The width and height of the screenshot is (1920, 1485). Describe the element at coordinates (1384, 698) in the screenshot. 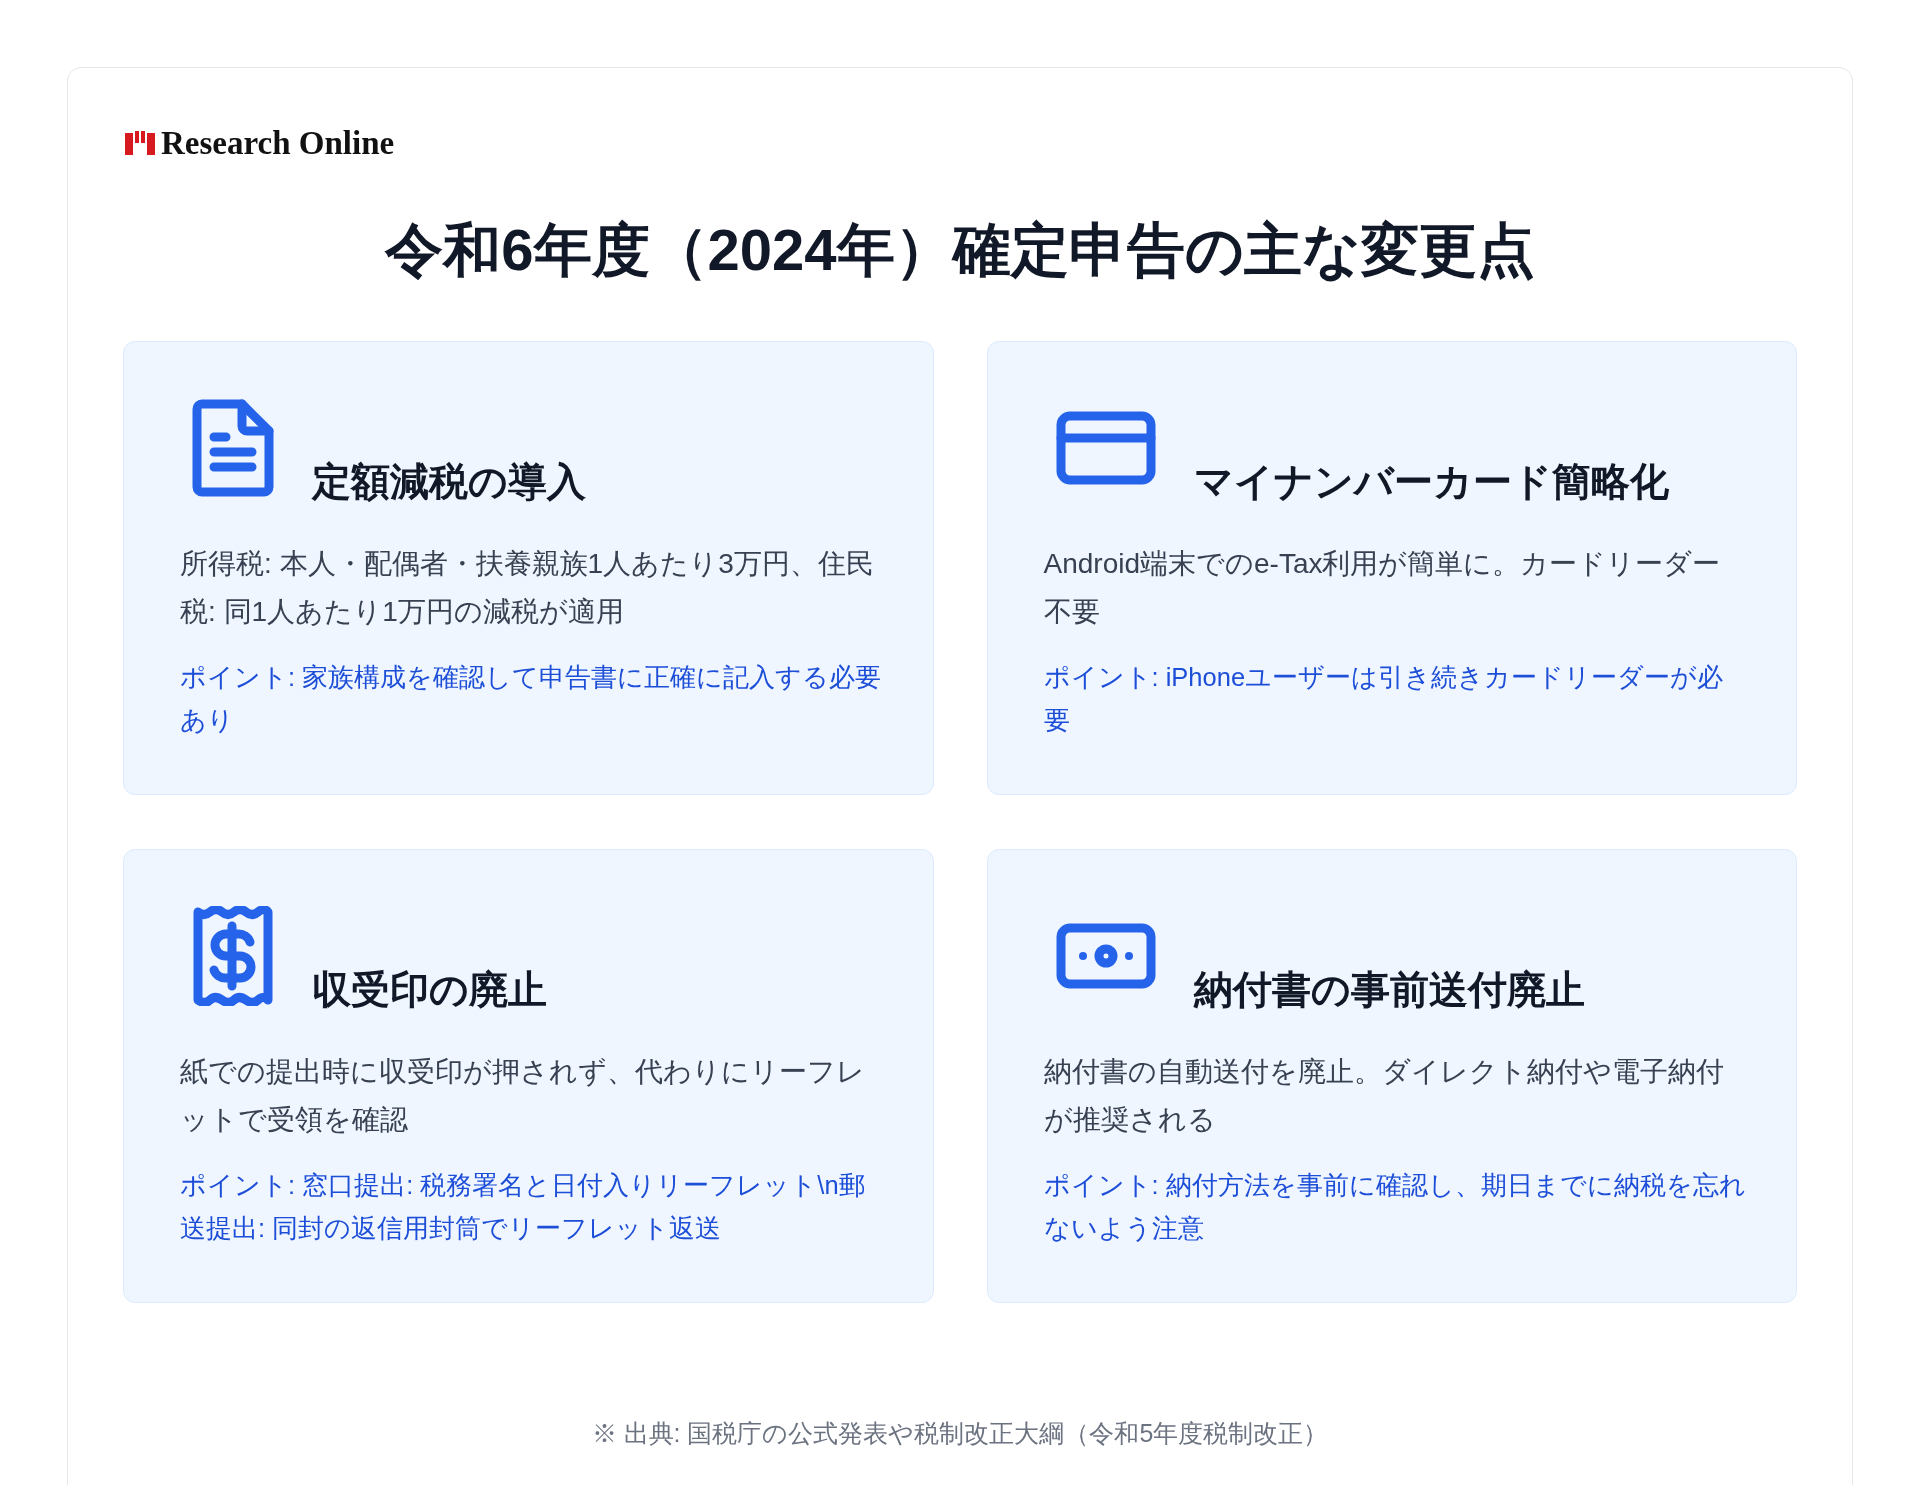

I see `card-point-note: ポイント: iPhoneユーザーは引き続きカードリーダーが必要` at that location.